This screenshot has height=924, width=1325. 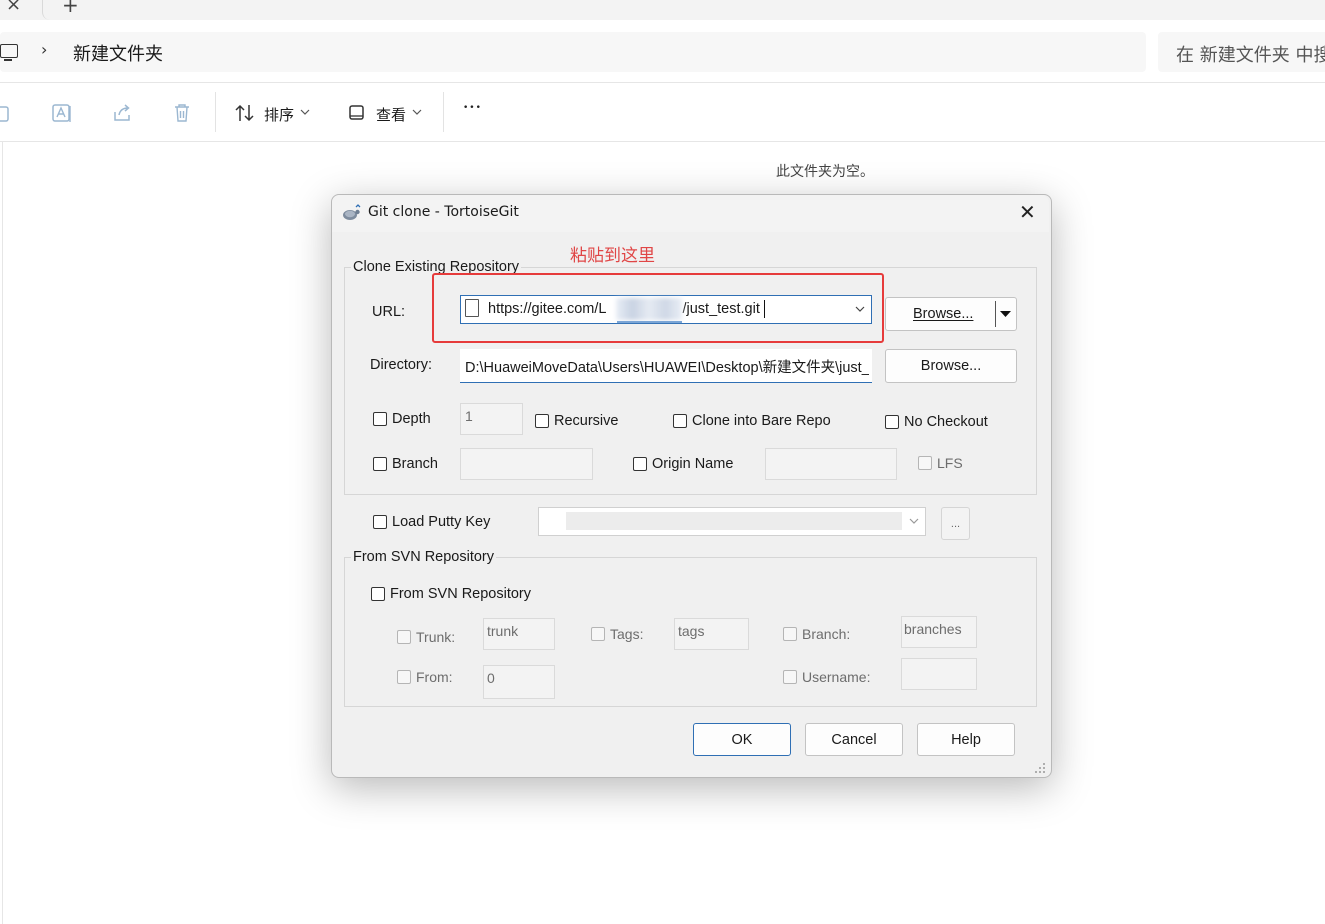 I want to click on branch-input, so click(x=526, y=464).